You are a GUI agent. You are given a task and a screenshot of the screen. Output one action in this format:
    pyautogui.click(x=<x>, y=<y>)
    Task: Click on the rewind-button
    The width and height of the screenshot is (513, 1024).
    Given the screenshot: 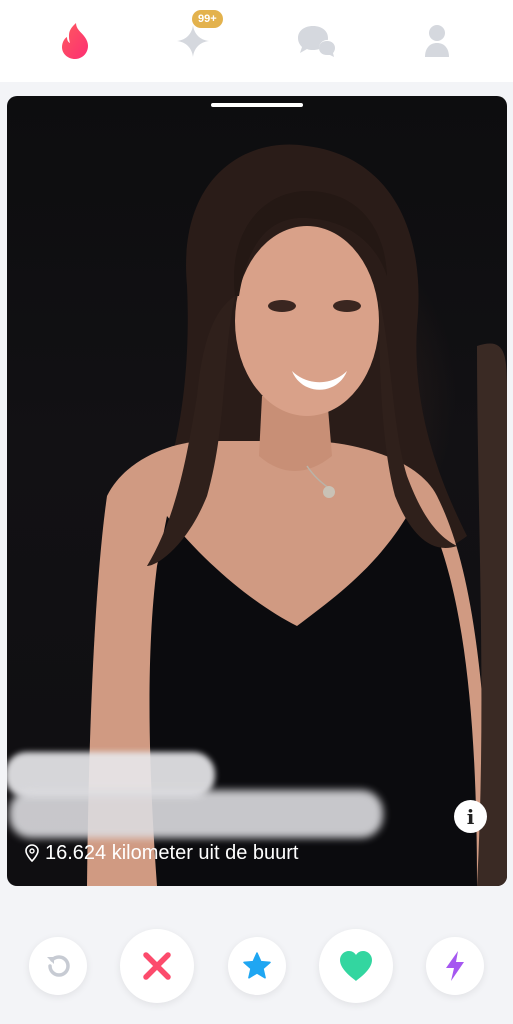 What is the action you would take?
    pyautogui.click(x=58, y=966)
    